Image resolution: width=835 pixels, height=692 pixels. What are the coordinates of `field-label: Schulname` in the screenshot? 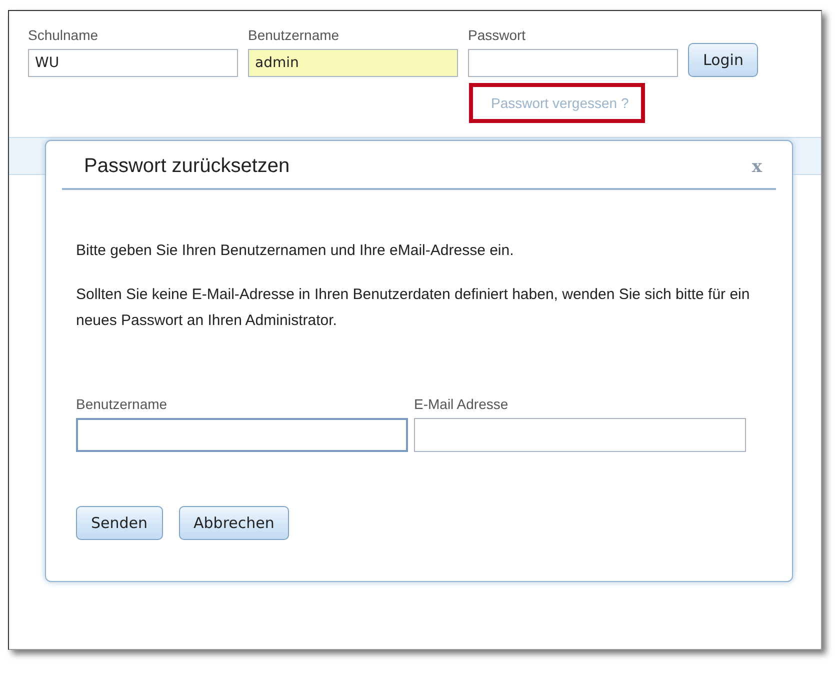 It's located at (64, 35).